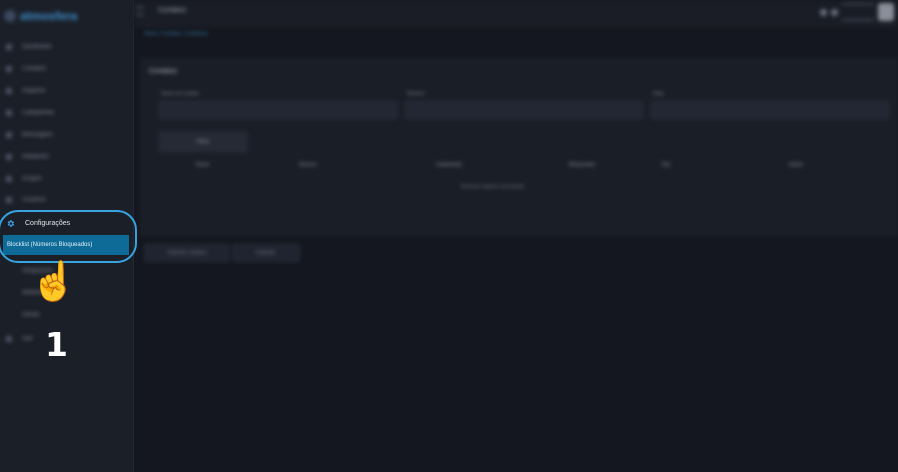  What do you see at coordinates (834, 12) in the screenshot?
I see `settings-icon` at bounding box center [834, 12].